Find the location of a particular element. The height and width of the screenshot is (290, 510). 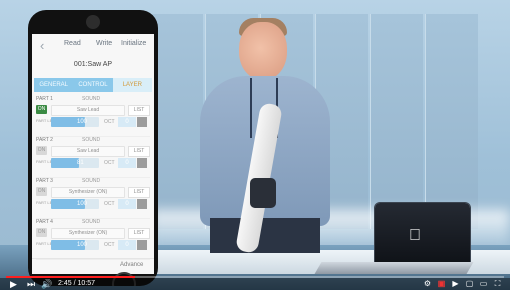

play-icon: ▶ is located at coordinates (14, 284).